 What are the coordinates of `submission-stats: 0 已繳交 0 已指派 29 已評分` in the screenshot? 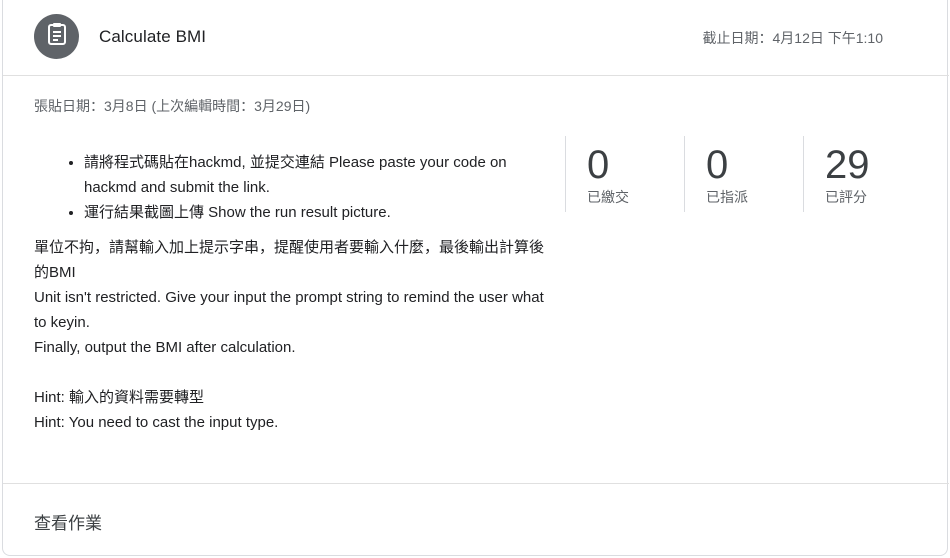 It's located at (743, 174).